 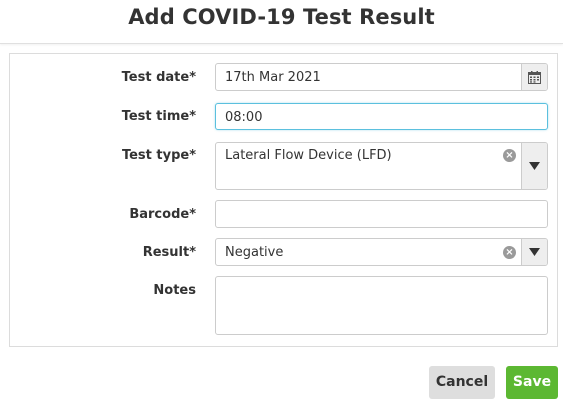 What do you see at coordinates (158, 77) in the screenshot?
I see `test-date-label: Test date*` at bounding box center [158, 77].